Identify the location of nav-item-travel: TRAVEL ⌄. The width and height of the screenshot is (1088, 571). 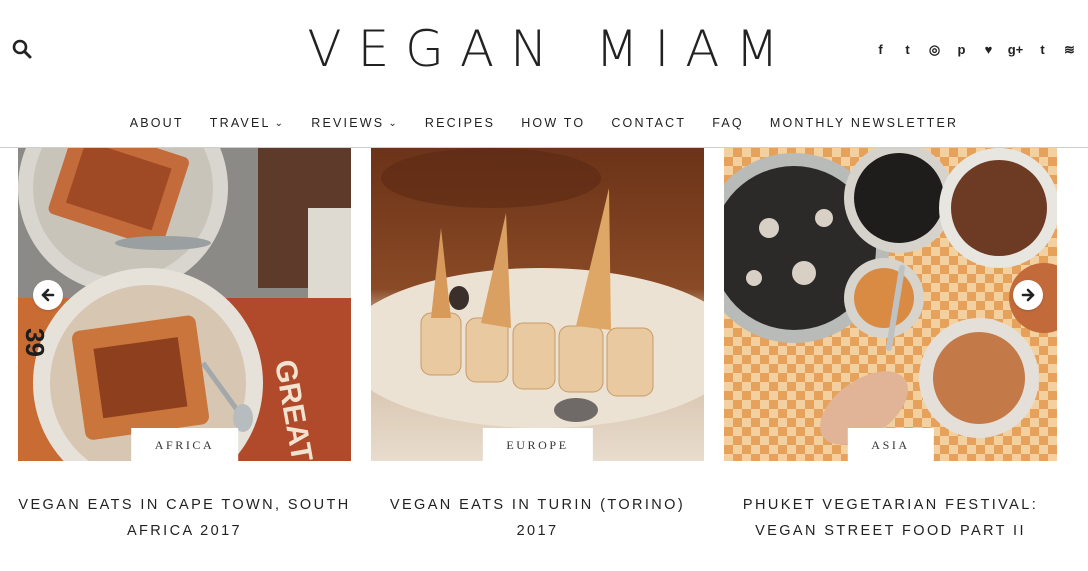
(248, 123).